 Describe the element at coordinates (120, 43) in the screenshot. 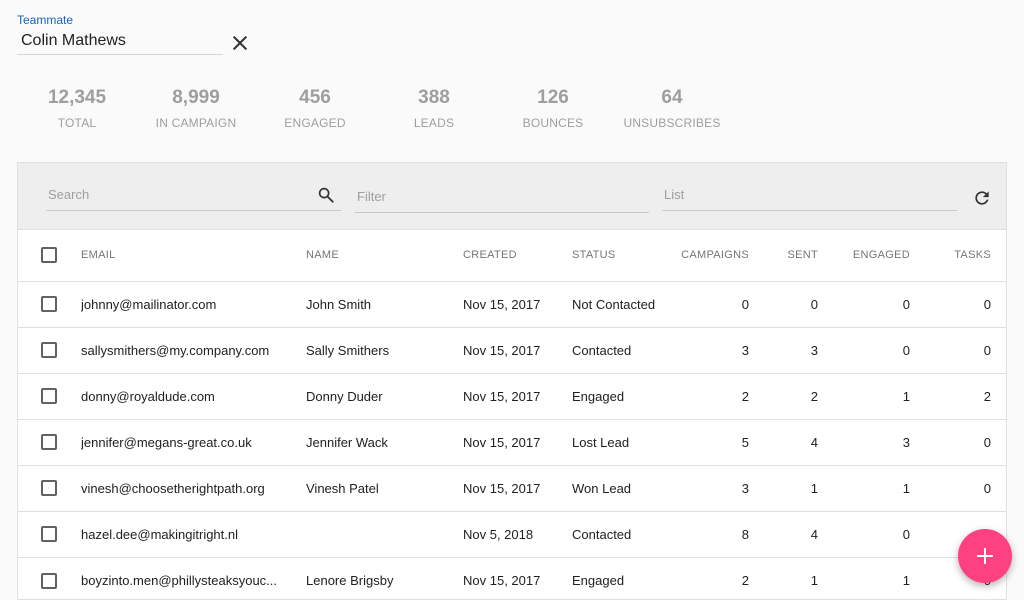

I see `teammate-input: Colin Mathews` at that location.